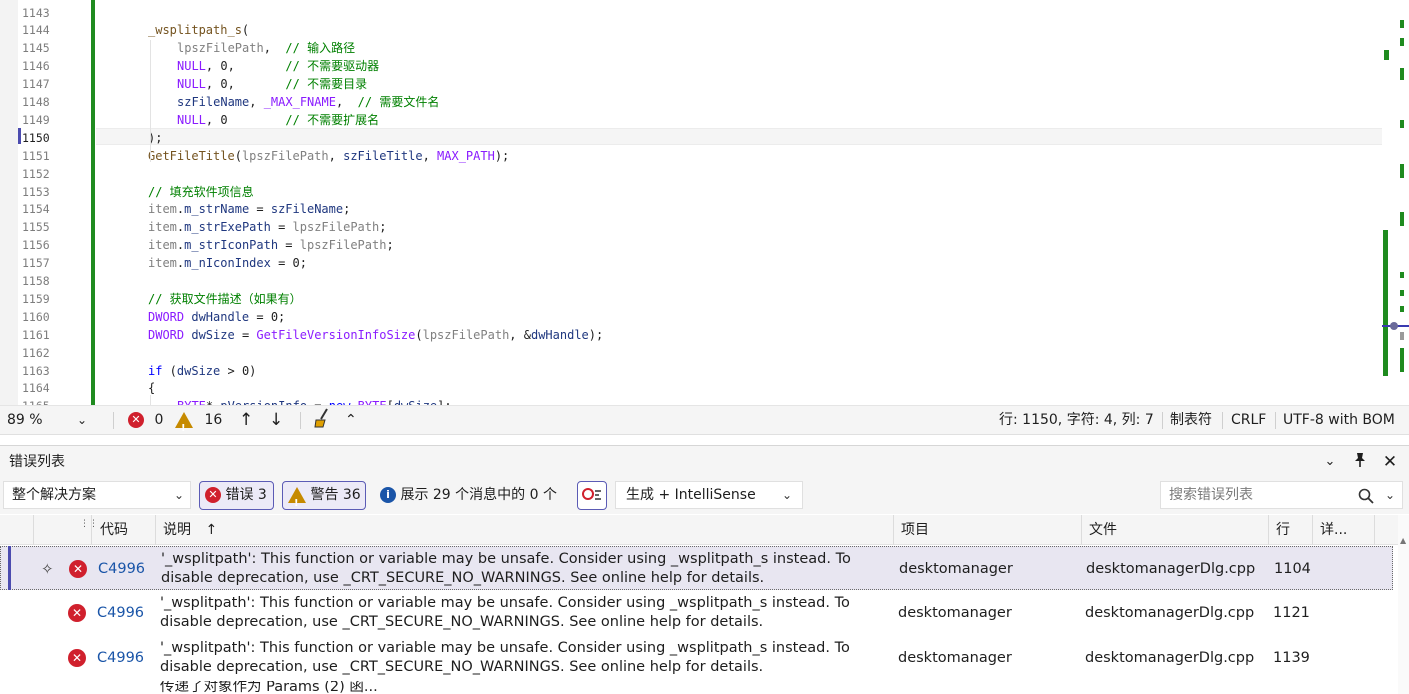  I want to click on line-number: 1154, so click(36, 209).